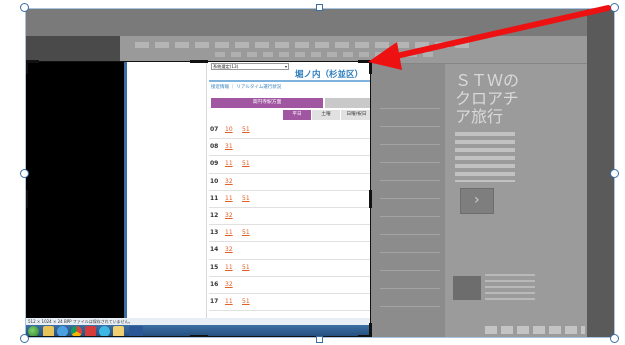  Describe the element at coordinates (104, 331) in the screenshot. I see `media-icon` at that location.